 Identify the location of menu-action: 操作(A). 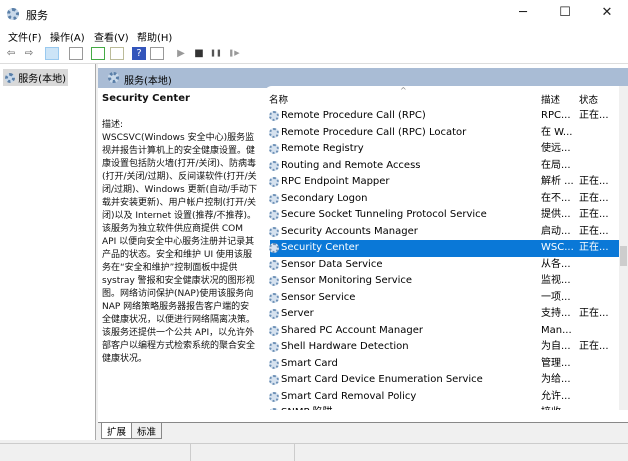
(67, 36).